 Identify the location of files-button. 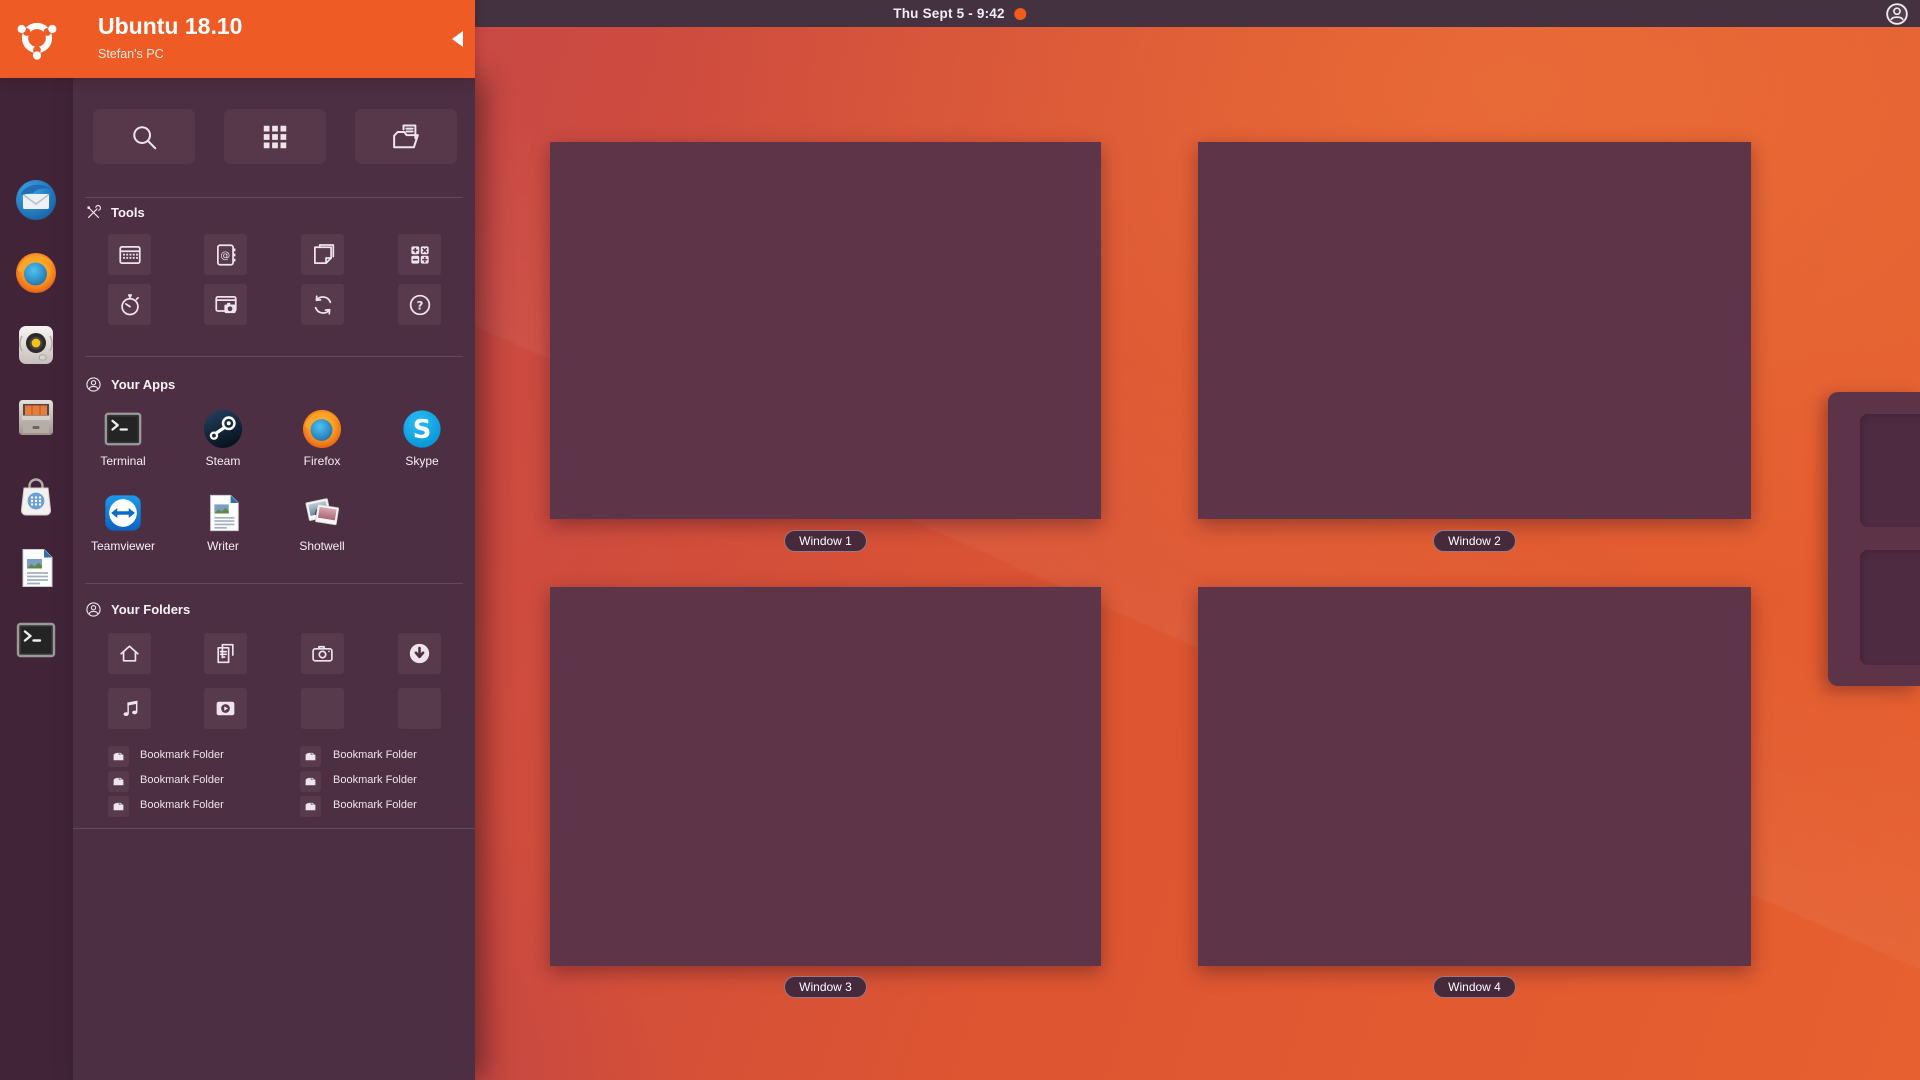
(406, 136).